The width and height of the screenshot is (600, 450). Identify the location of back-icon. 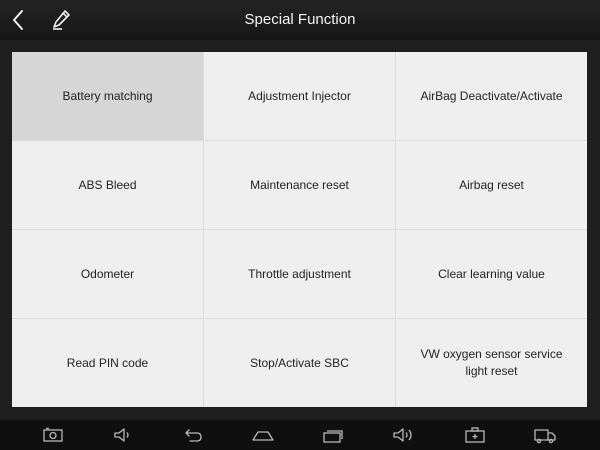
(193, 435).